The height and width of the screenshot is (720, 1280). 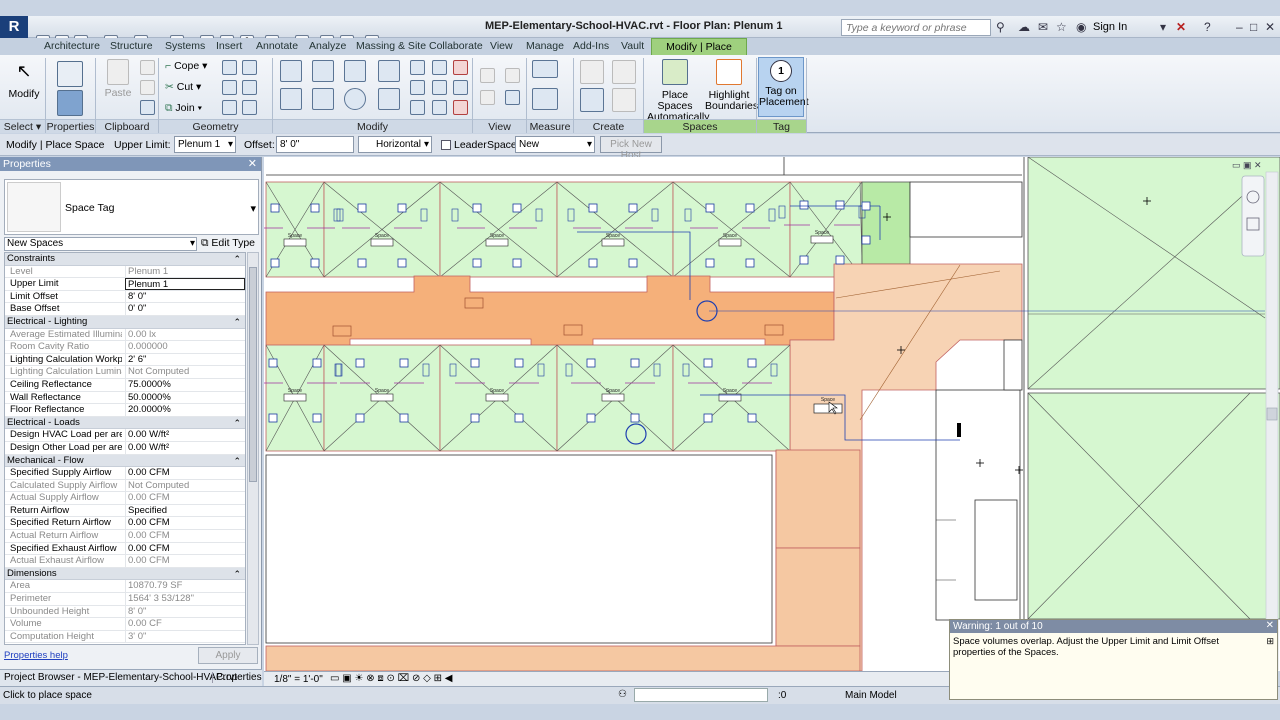 I want to click on user-icon: ◉, so click(x=1081, y=27).